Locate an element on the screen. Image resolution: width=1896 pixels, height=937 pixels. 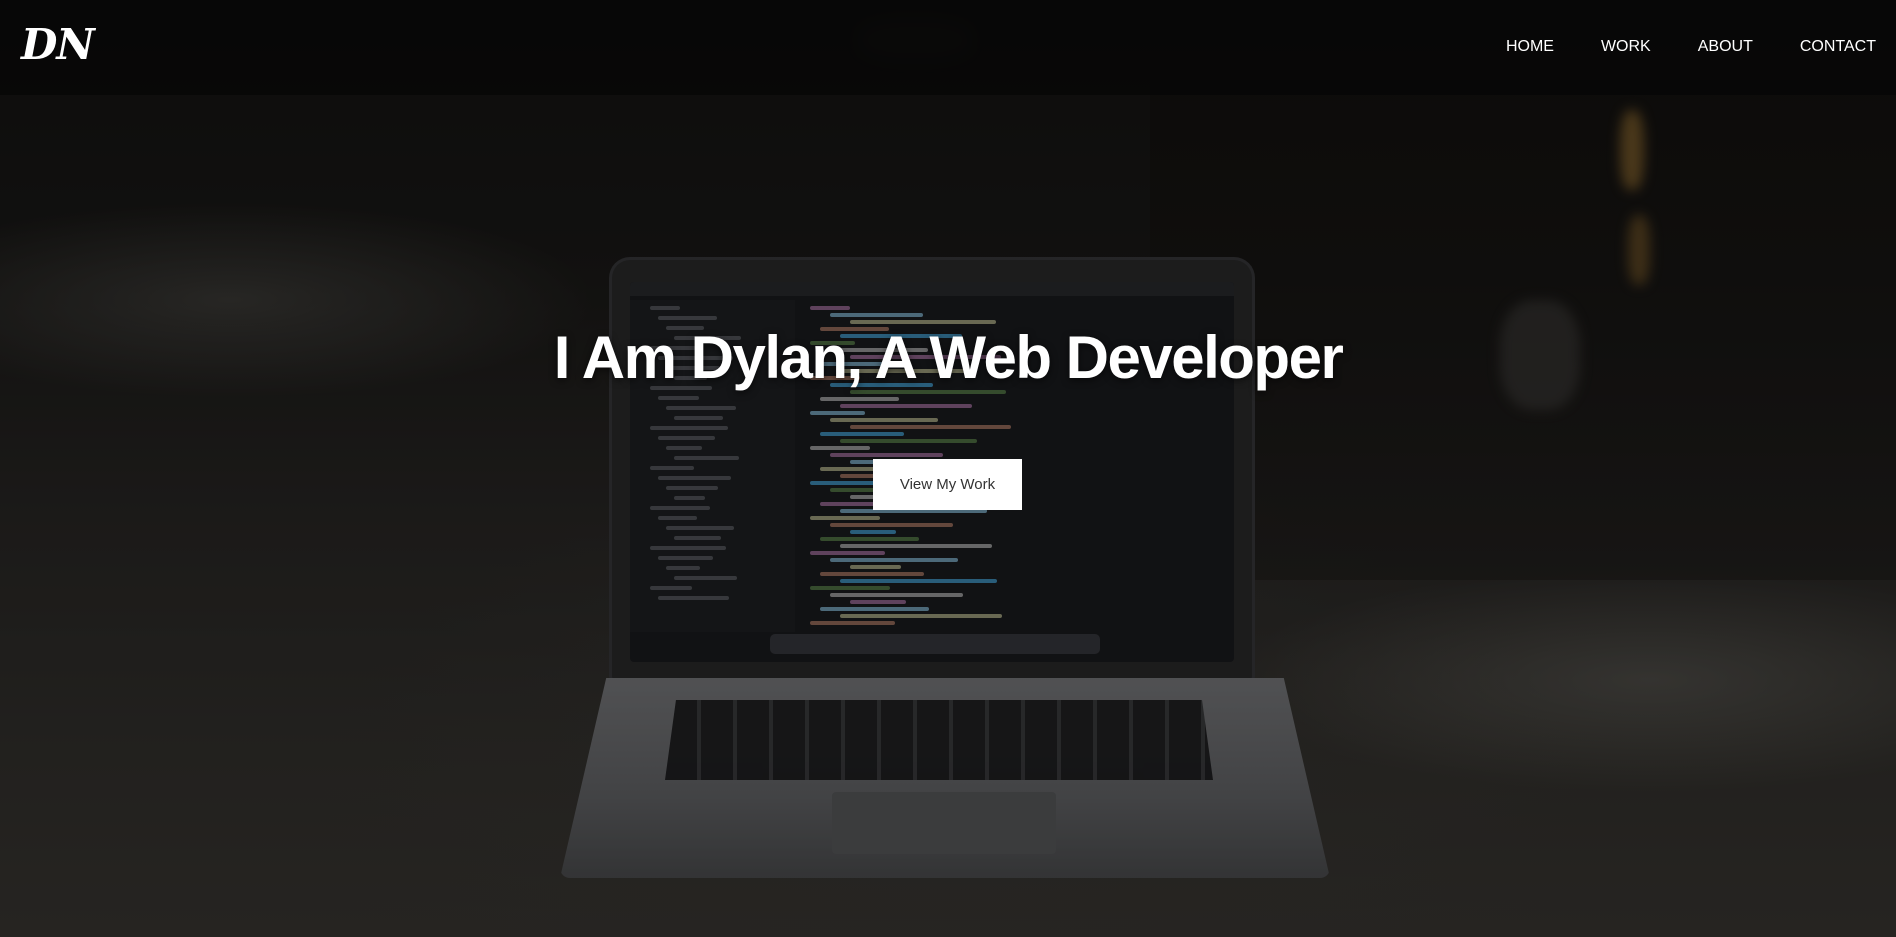
navbar: DN HOME WORK ABOUT CONTACT is located at coordinates (948, 47).